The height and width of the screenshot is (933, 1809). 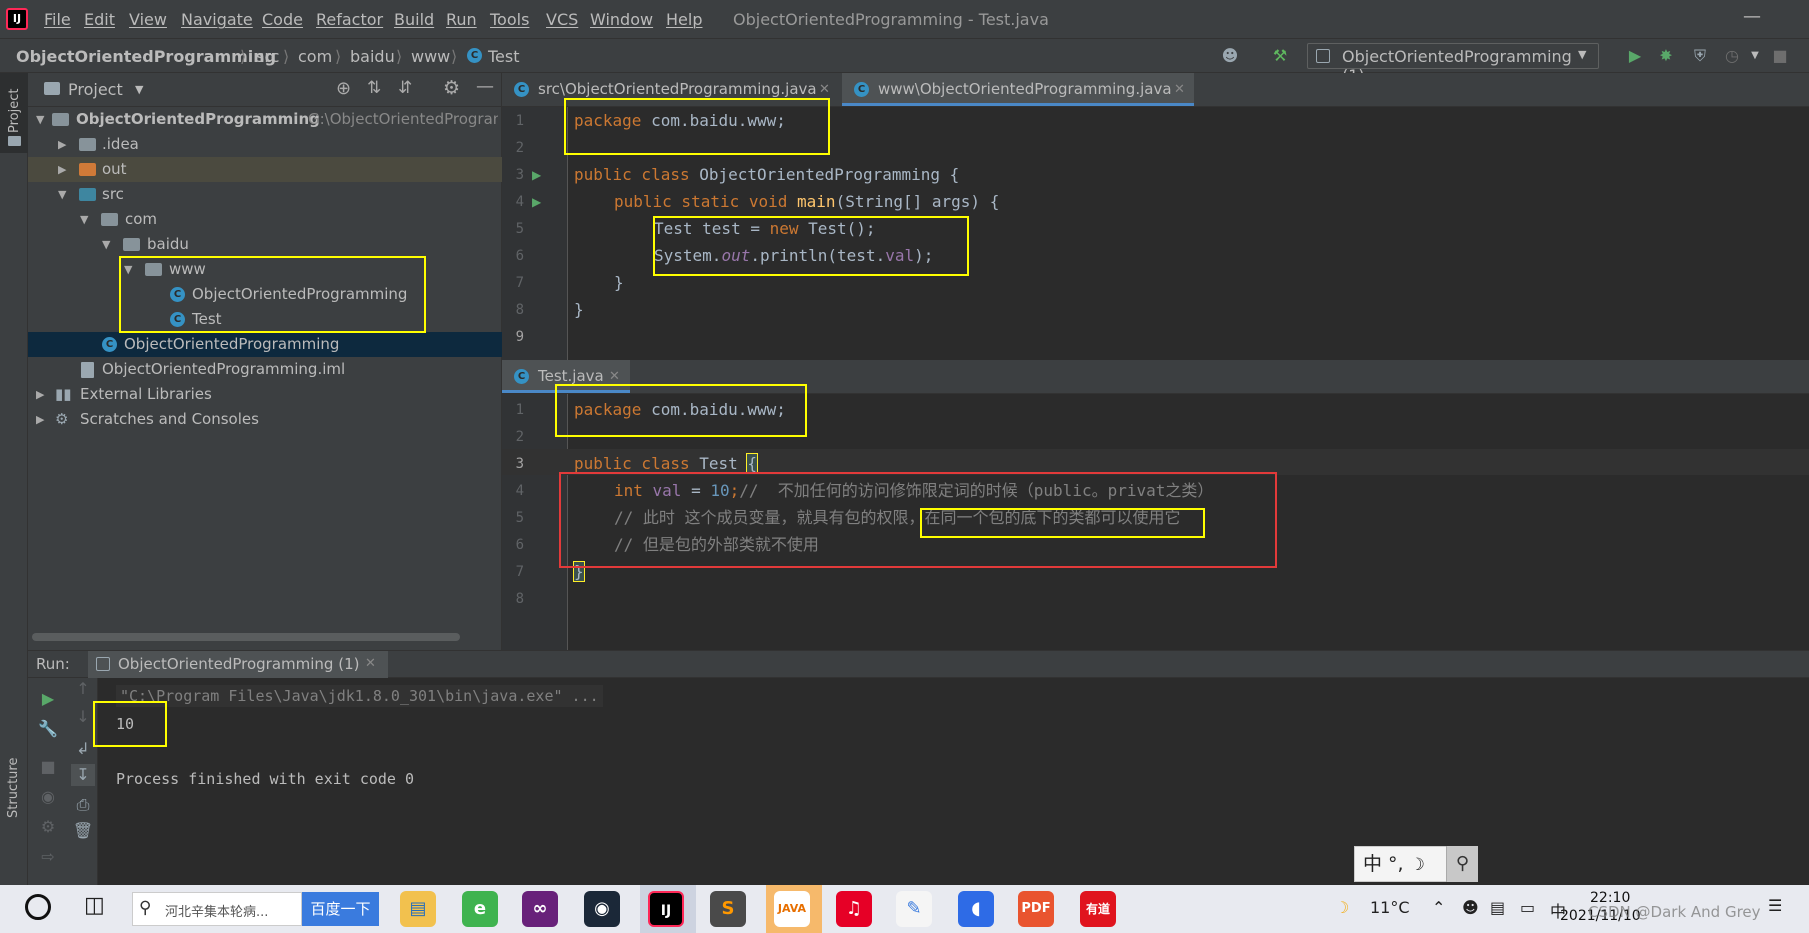 What do you see at coordinates (265, 144) in the screenshot?
I see `tree-item-idea: ▶ .idea` at bounding box center [265, 144].